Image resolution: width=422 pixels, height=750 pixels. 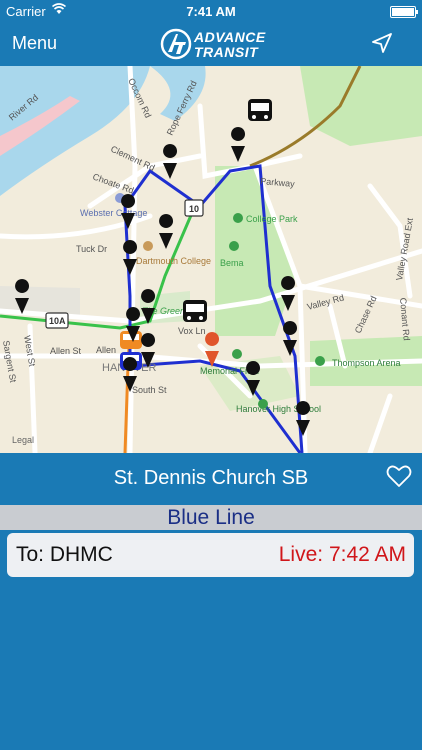 What do you see at coordinates (230, 37) in the screenshot?
I see `logo-text-advance: ADVANCE` at bounding box center [230, 37].